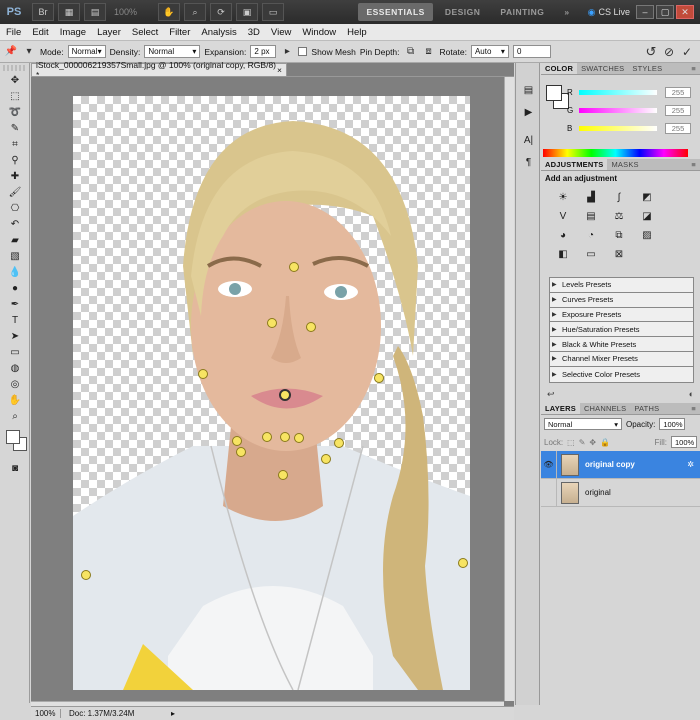 The height and width of the screenshot is (720, 700). Describe the element at coordinates (647, 68) in the screenshot. I see `tab-styles: STYLES` at that location.